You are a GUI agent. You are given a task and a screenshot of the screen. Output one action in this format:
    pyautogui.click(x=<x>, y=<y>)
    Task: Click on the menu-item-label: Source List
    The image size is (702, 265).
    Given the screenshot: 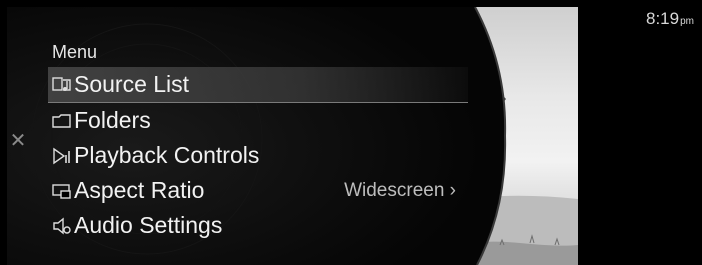 What is the action you would take?
    pyautogui.click(x=132, y=84)
    